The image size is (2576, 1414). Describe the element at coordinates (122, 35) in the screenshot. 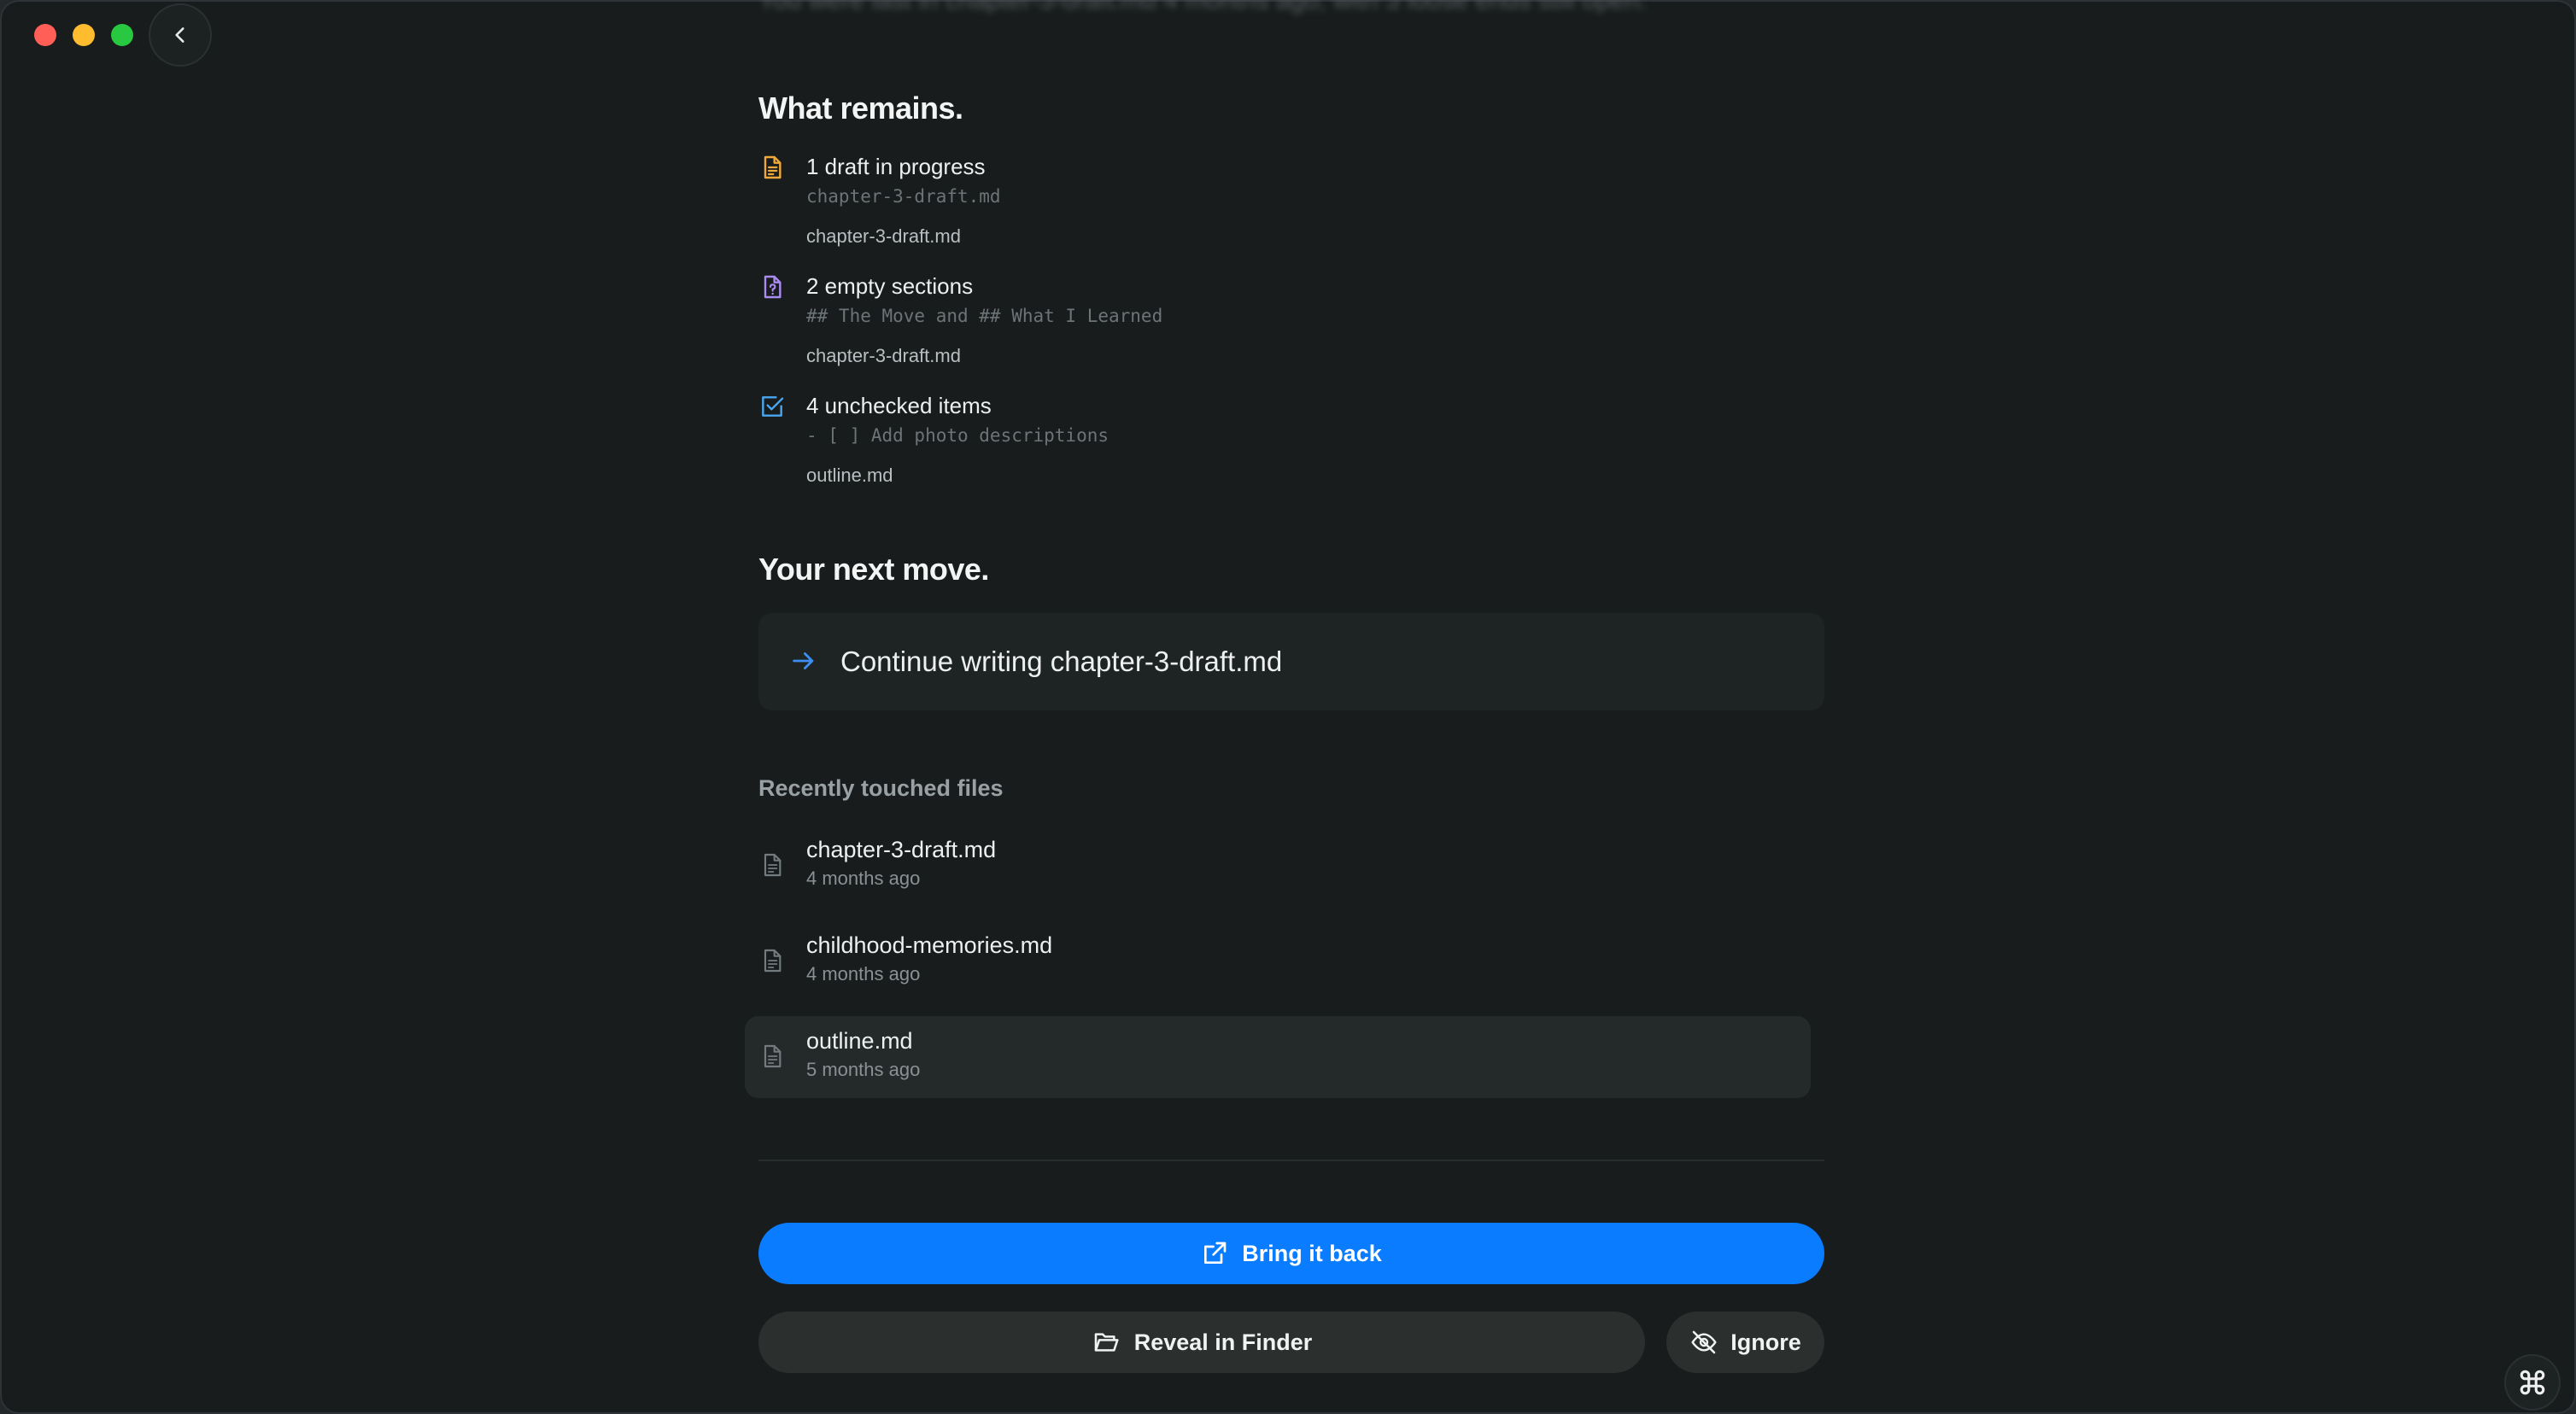

I see `zoom-window-button` at that location.